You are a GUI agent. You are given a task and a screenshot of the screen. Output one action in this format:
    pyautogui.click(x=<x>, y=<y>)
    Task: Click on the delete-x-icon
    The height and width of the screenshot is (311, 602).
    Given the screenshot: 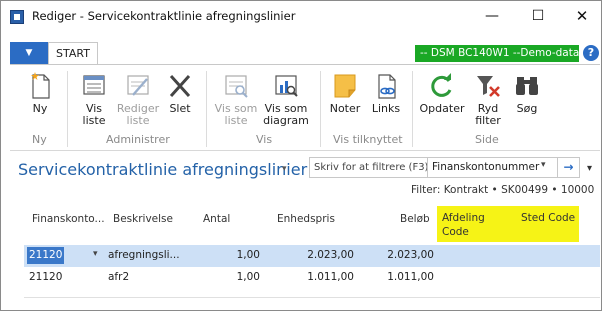 What is the action you would take?
    pyautogui.click(x=180, y=86)
    